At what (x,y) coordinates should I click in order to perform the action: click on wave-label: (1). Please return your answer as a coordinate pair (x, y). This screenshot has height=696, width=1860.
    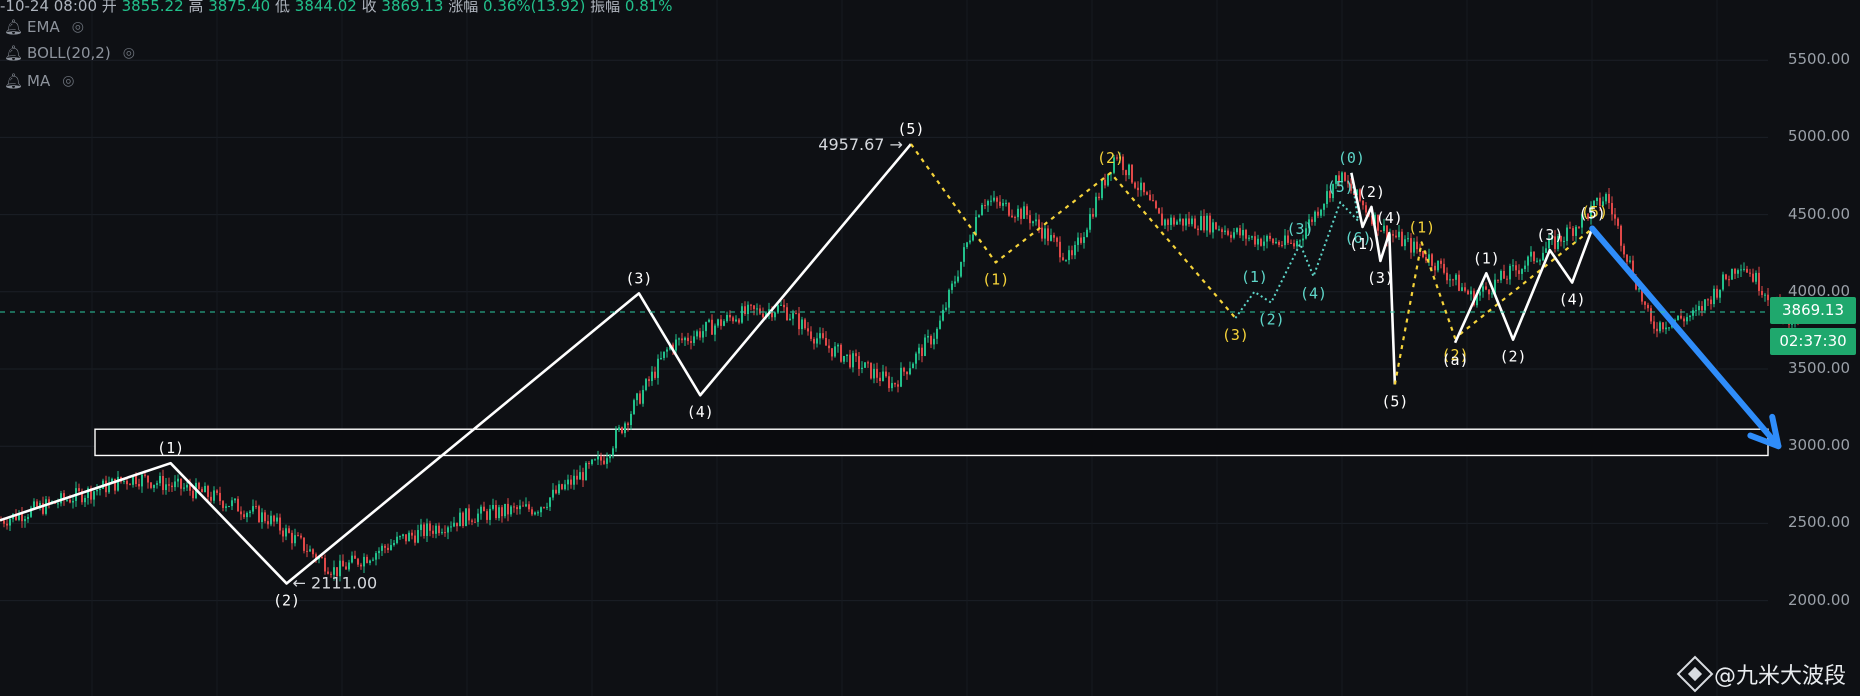
    Looking at the image, I should click on (170, 448).